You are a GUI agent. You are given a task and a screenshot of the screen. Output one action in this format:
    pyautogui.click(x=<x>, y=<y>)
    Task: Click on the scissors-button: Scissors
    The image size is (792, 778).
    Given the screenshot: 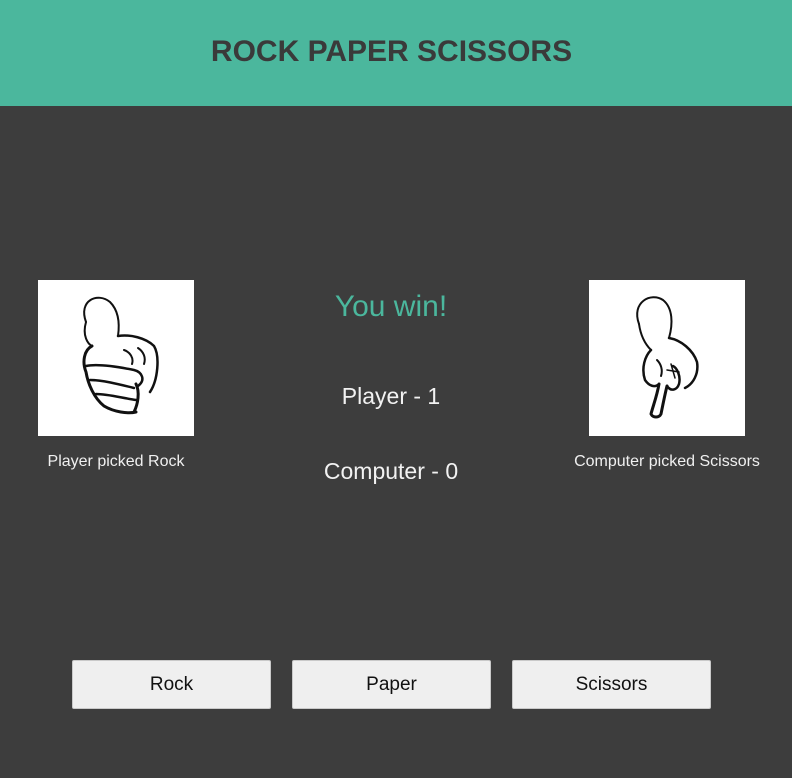 What is the action you would take?
    pyautogui.click(x=611, y=684)
    